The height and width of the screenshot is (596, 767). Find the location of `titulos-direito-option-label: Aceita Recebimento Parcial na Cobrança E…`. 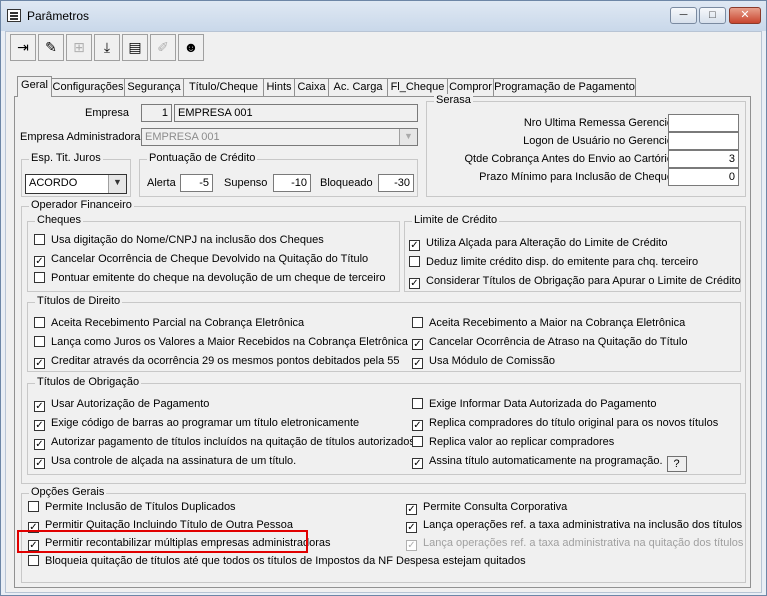

titulos-direito-option-label: Aceita Recebimento Parcial na Cobrança E… is located at coordinates (178, 323).